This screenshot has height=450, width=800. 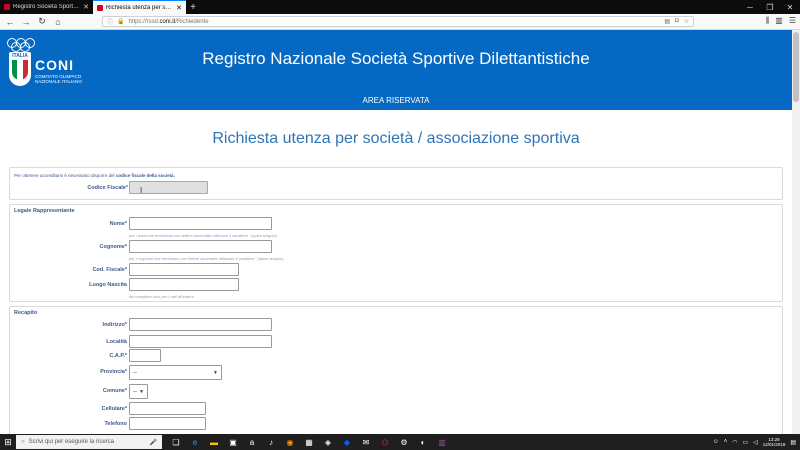 I want to click on telefono-label: Telefono, so click(x=115, y=424).